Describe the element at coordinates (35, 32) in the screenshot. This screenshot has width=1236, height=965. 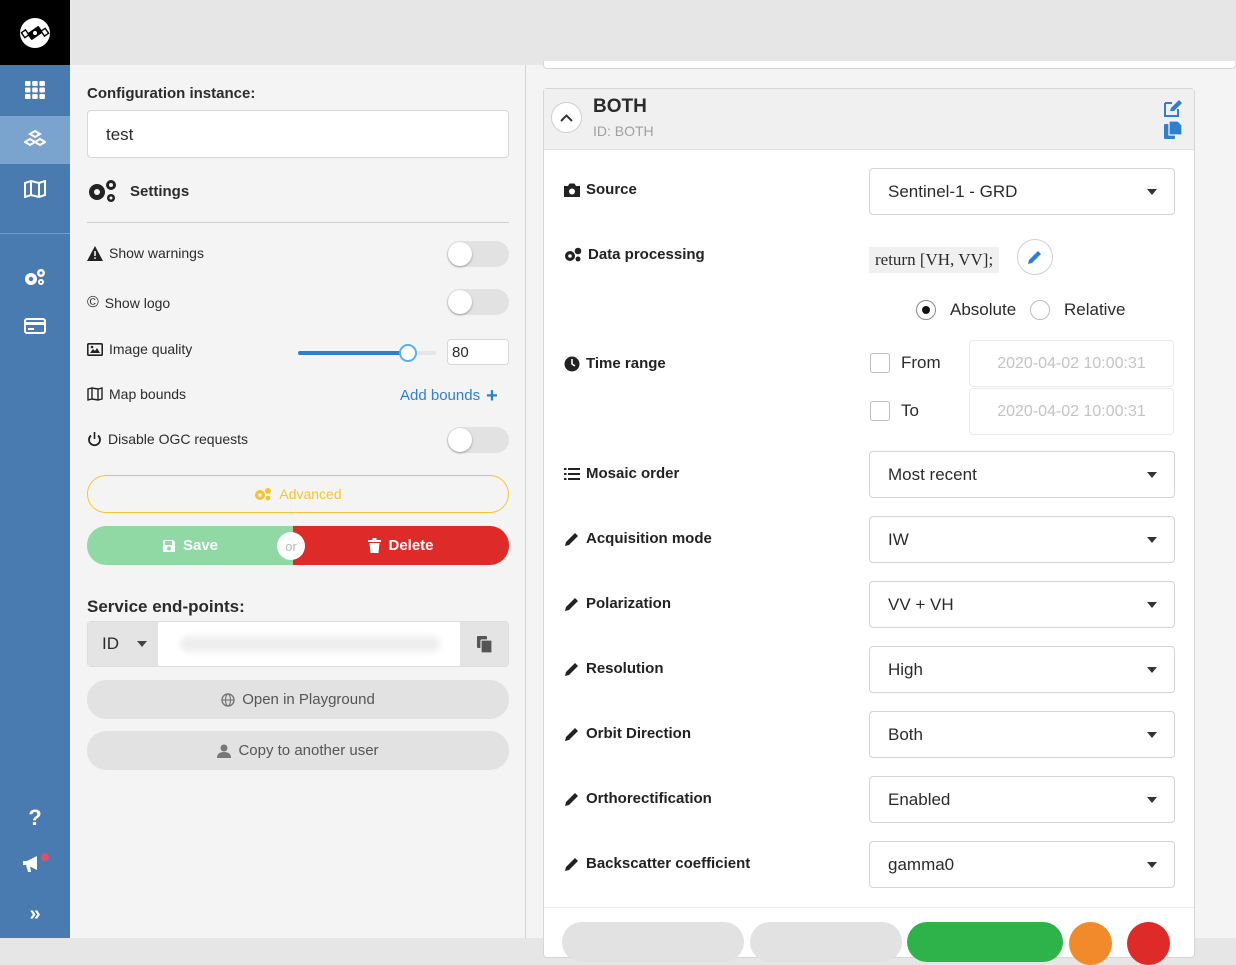
I see `satellite-logo-icon` at that location.